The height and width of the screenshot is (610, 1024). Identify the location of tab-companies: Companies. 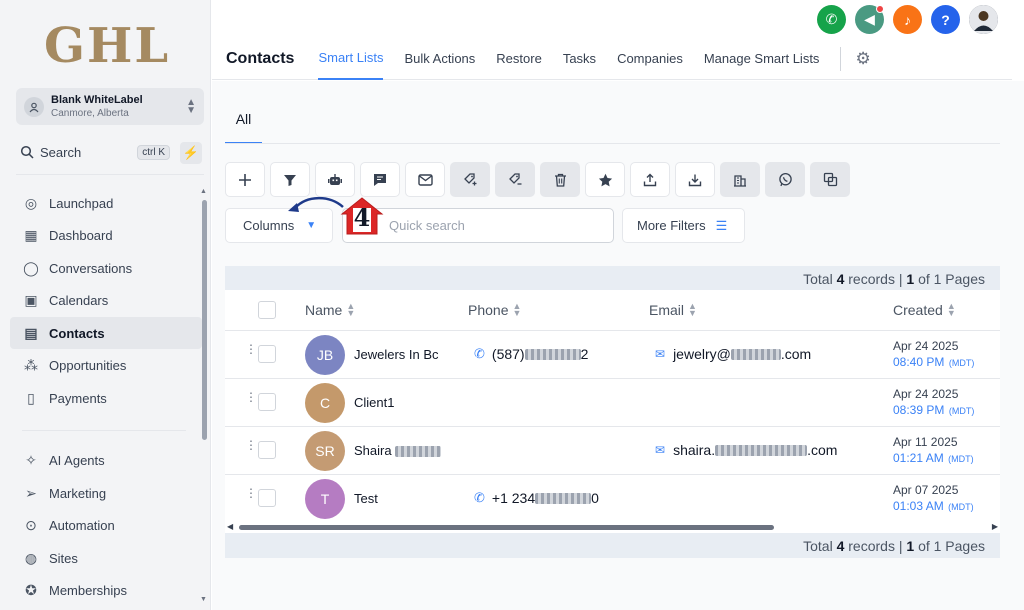
(650, 59).